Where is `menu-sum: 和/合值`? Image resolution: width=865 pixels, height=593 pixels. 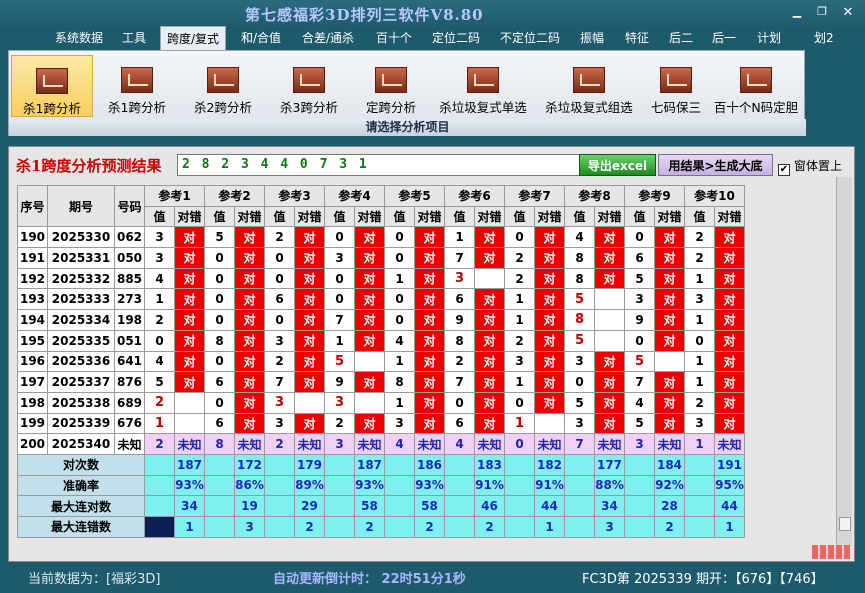
menu-sum: 和/合值 is located at coordinates (261, 37).